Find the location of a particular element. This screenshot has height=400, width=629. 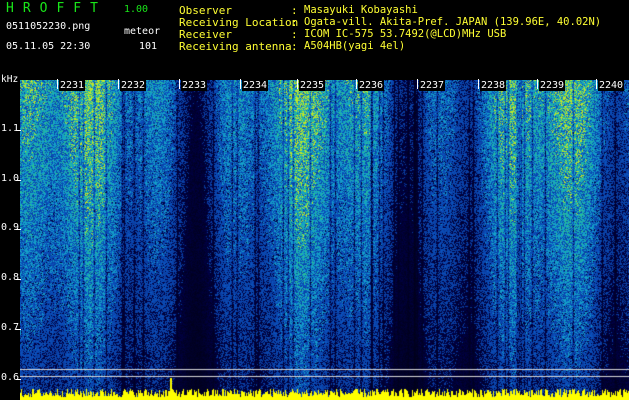

timestamp: 05.11.05 22:30 is located at coordinates (48, 46).